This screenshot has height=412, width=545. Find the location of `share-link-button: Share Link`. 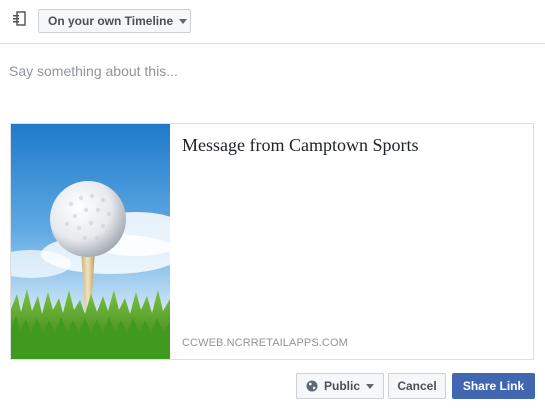

share-link-button: Share Link is located at coordinates (493, 386).